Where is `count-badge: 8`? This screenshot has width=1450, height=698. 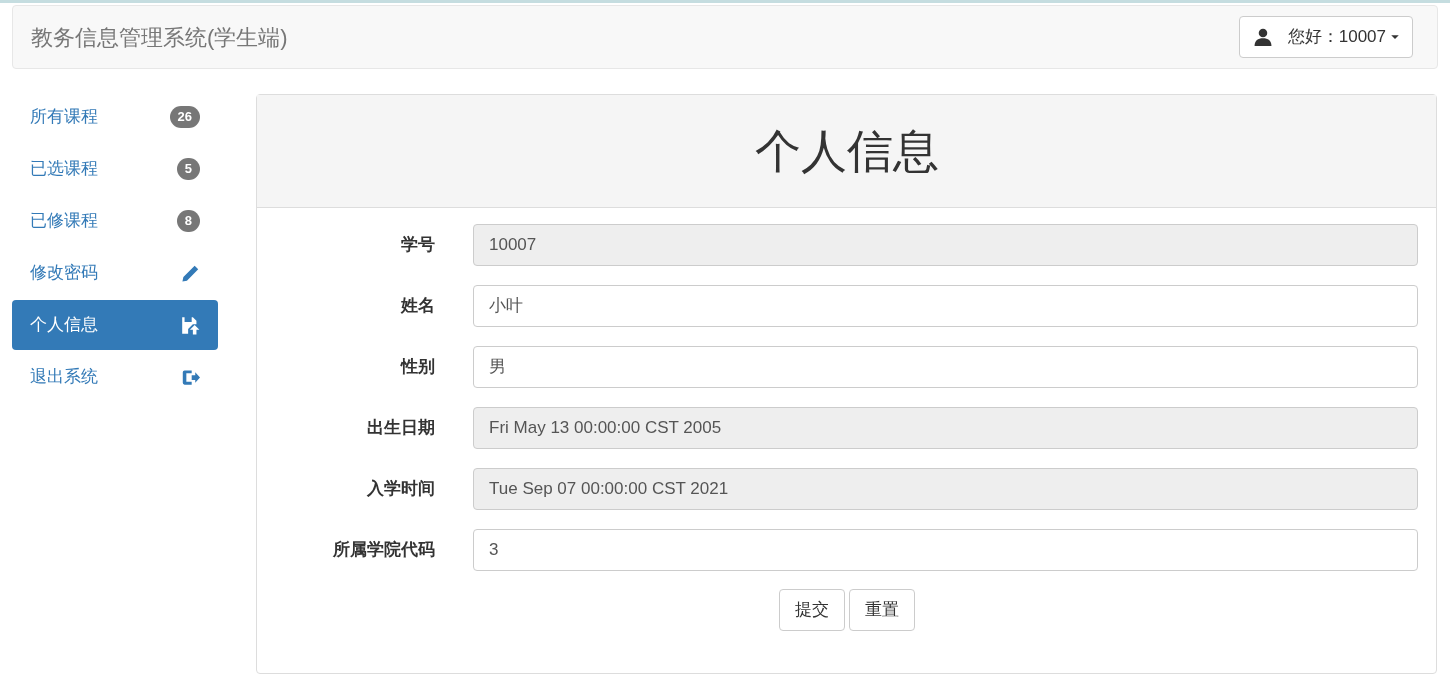 count-badge: 8 is located at coordinates (188, 221).